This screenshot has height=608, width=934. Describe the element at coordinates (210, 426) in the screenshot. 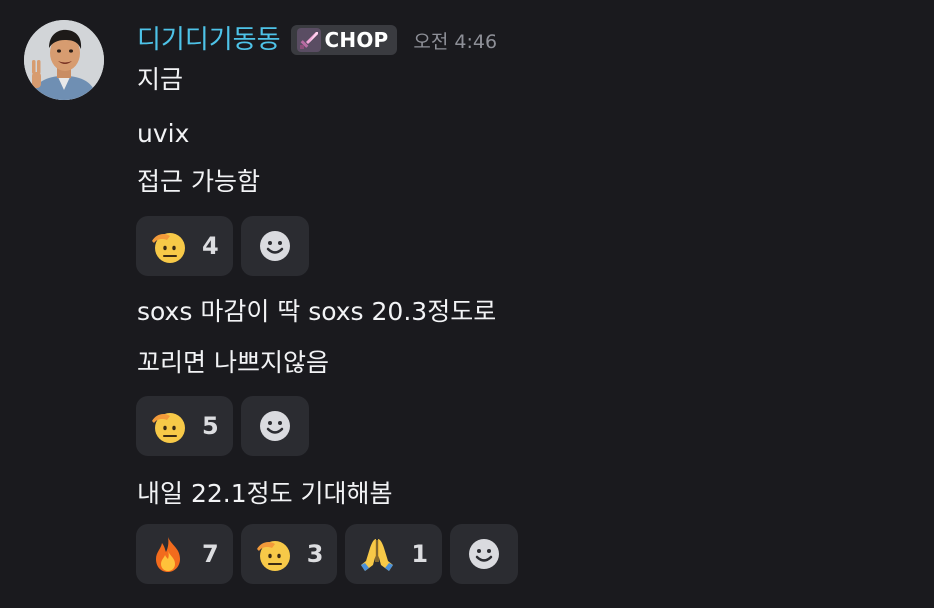

I see `reaction-count: 5` at that location.